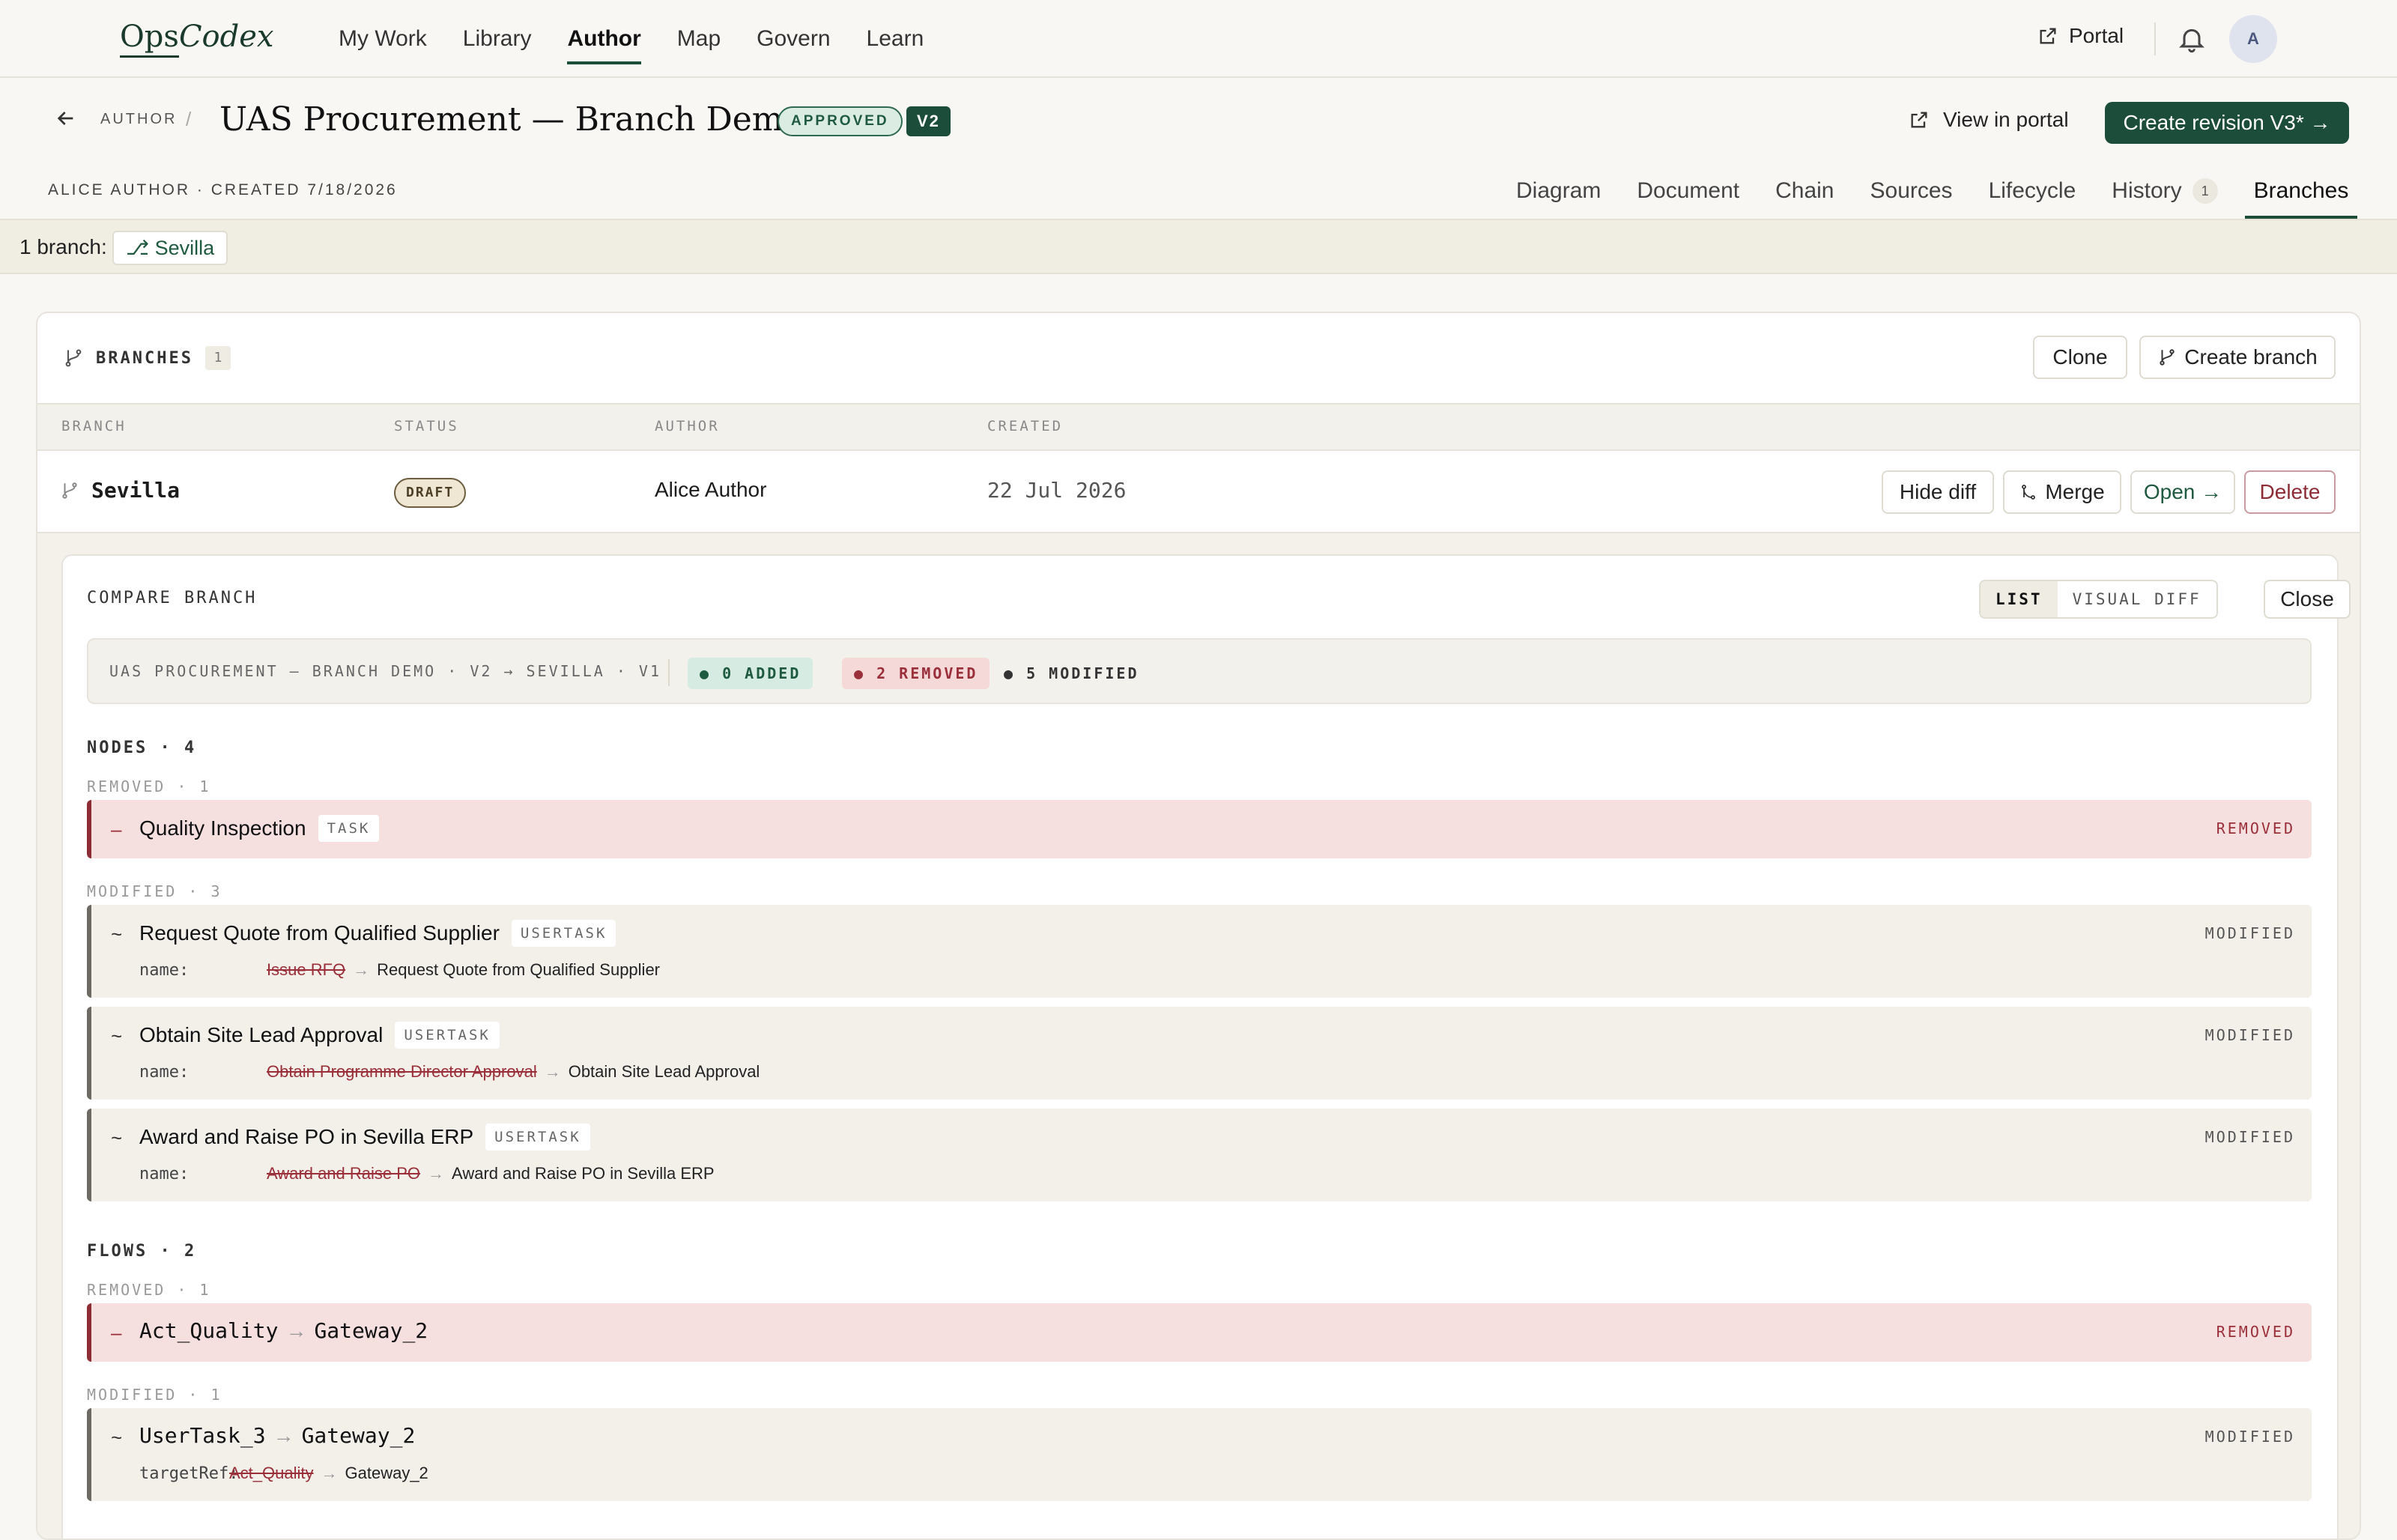 Image resolution: width=2397 pixels, height=1540 pixels. I want to click on branch-count-label: 1 branch:, so click(63, 246).